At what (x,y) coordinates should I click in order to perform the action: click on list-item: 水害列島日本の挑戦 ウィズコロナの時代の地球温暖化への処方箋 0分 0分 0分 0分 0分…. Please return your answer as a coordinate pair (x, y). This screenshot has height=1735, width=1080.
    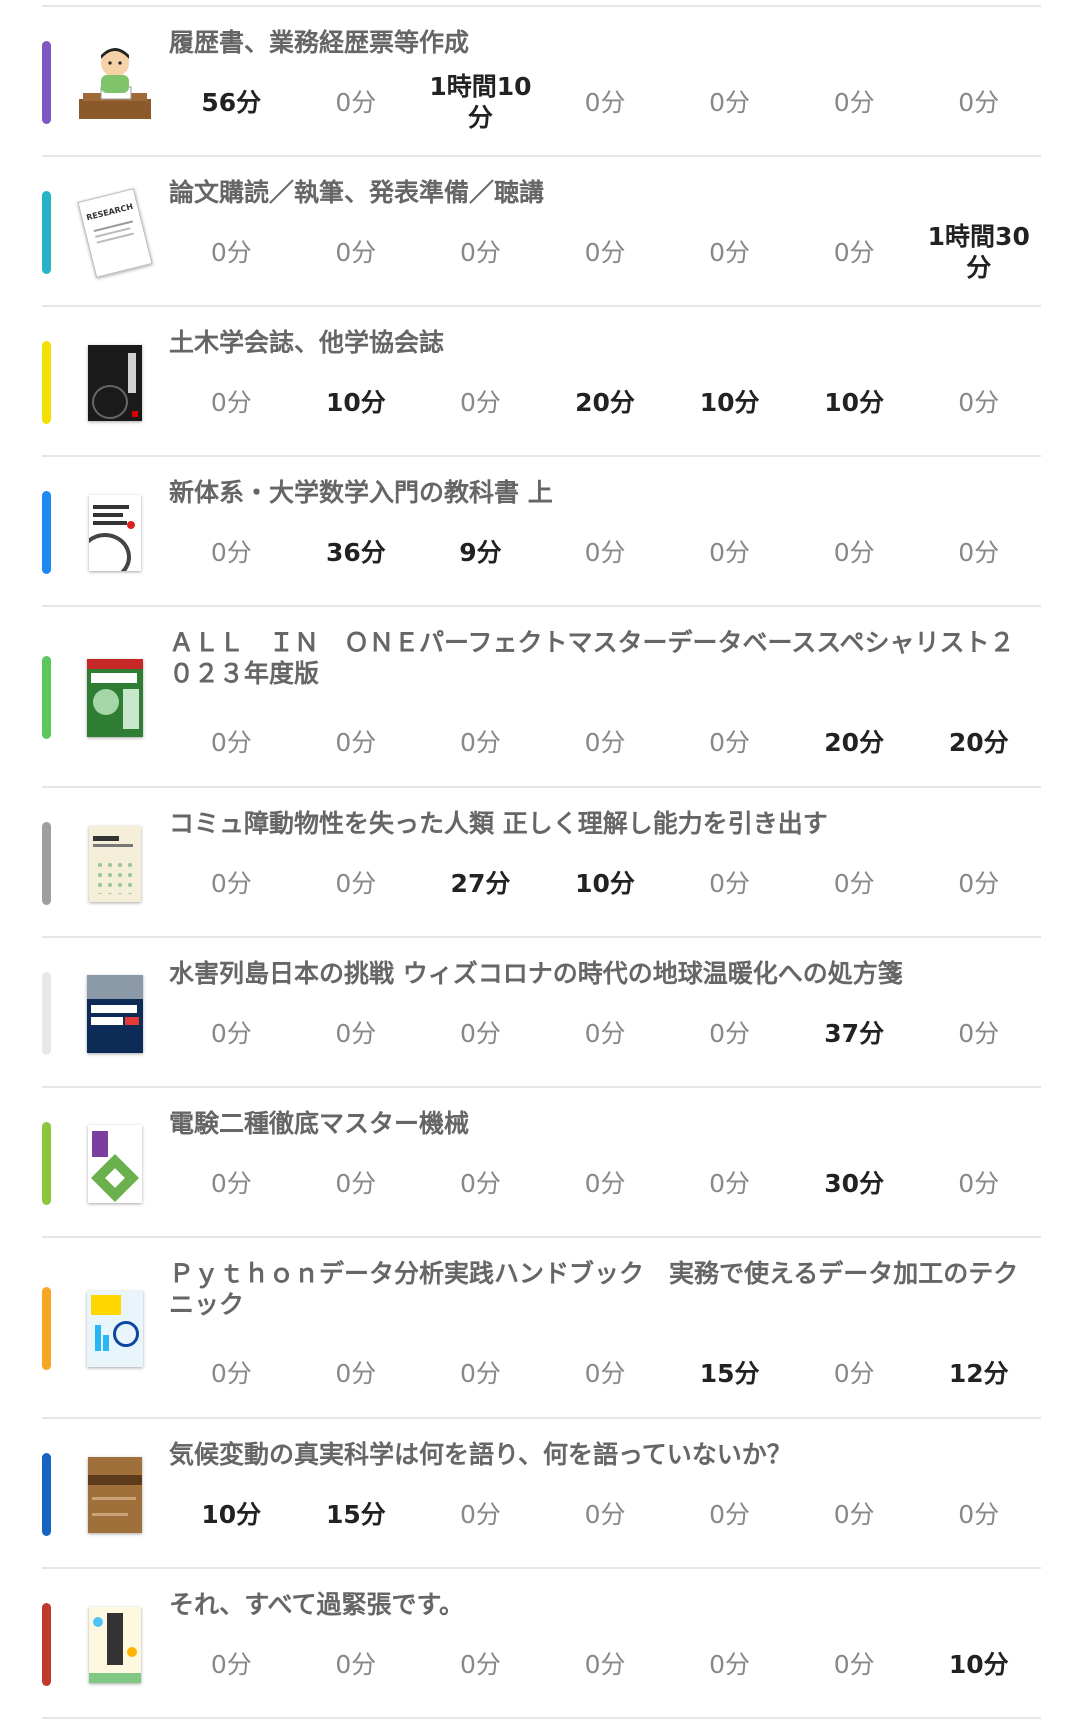
    Looking at the image, I should click on (541, 1013).